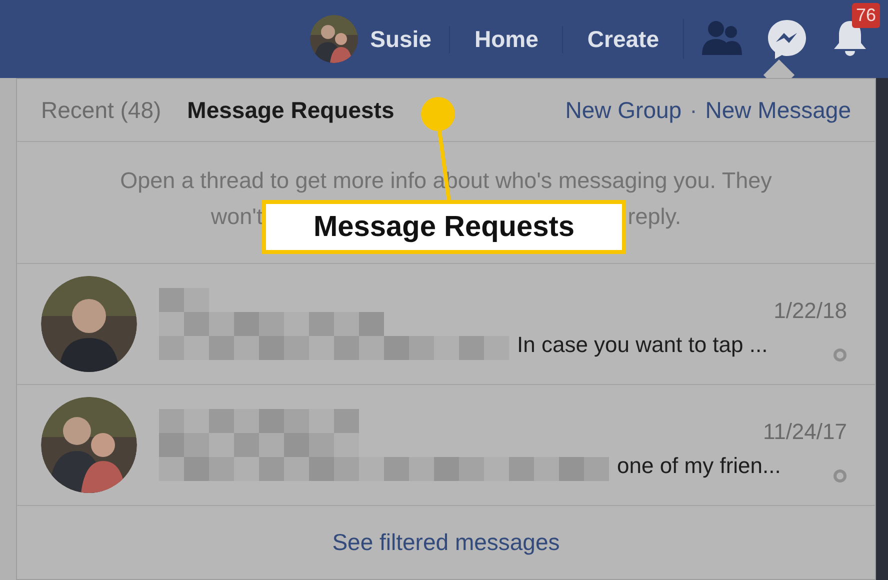  I want to click on notification-badge: 76, so click(866, 15).